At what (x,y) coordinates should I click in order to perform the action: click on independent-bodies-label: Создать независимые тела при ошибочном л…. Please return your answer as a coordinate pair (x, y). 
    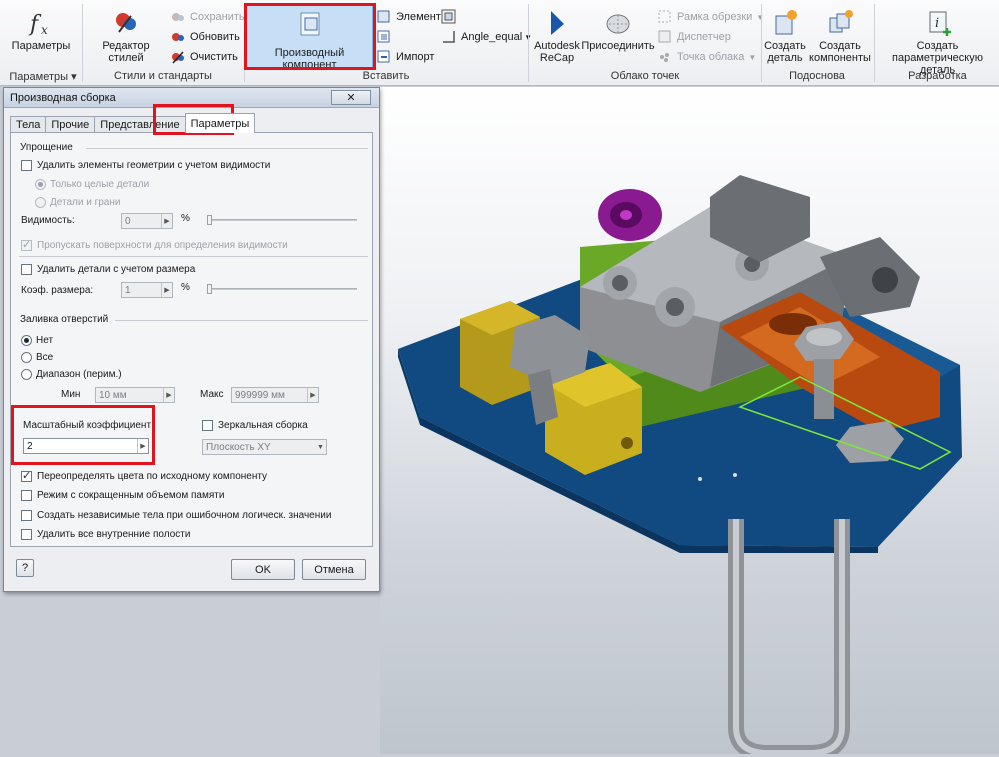
    Looking at the image, I should click on (184, 515).